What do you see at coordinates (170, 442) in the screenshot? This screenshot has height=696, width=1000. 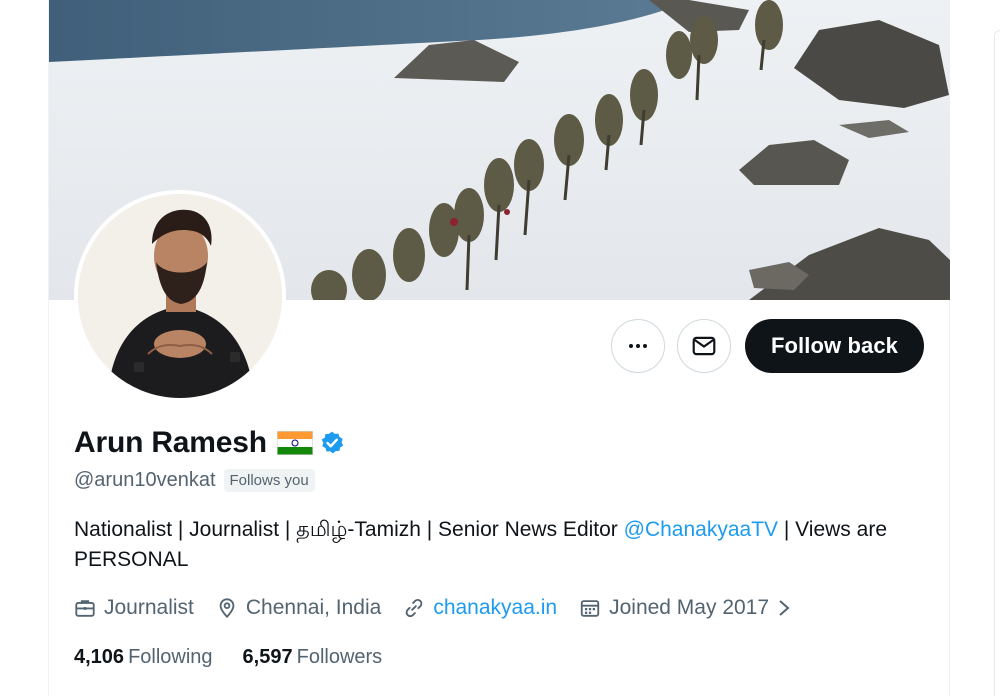 I see `display-name: Arun Ramesh` at bounding box center [170, 442].